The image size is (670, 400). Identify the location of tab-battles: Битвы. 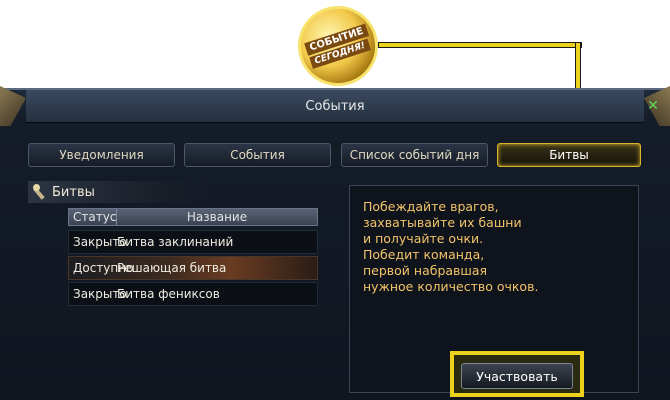
(569, 155).